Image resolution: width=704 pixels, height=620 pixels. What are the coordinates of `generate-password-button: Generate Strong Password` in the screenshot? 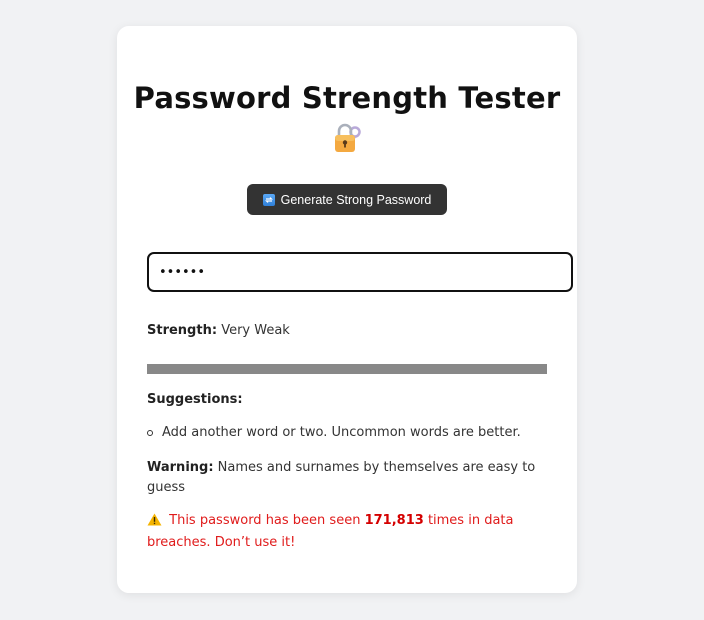 It's located at (347, 199).